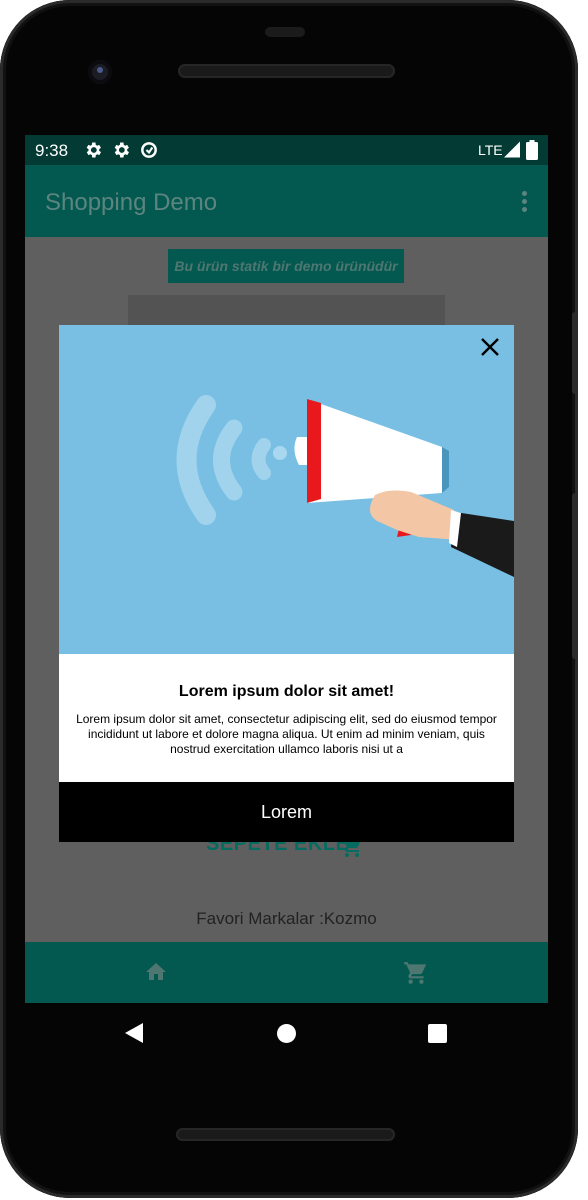 This screenshot has height=1200, width=588. I want to click on power-button, so click(575, 353).